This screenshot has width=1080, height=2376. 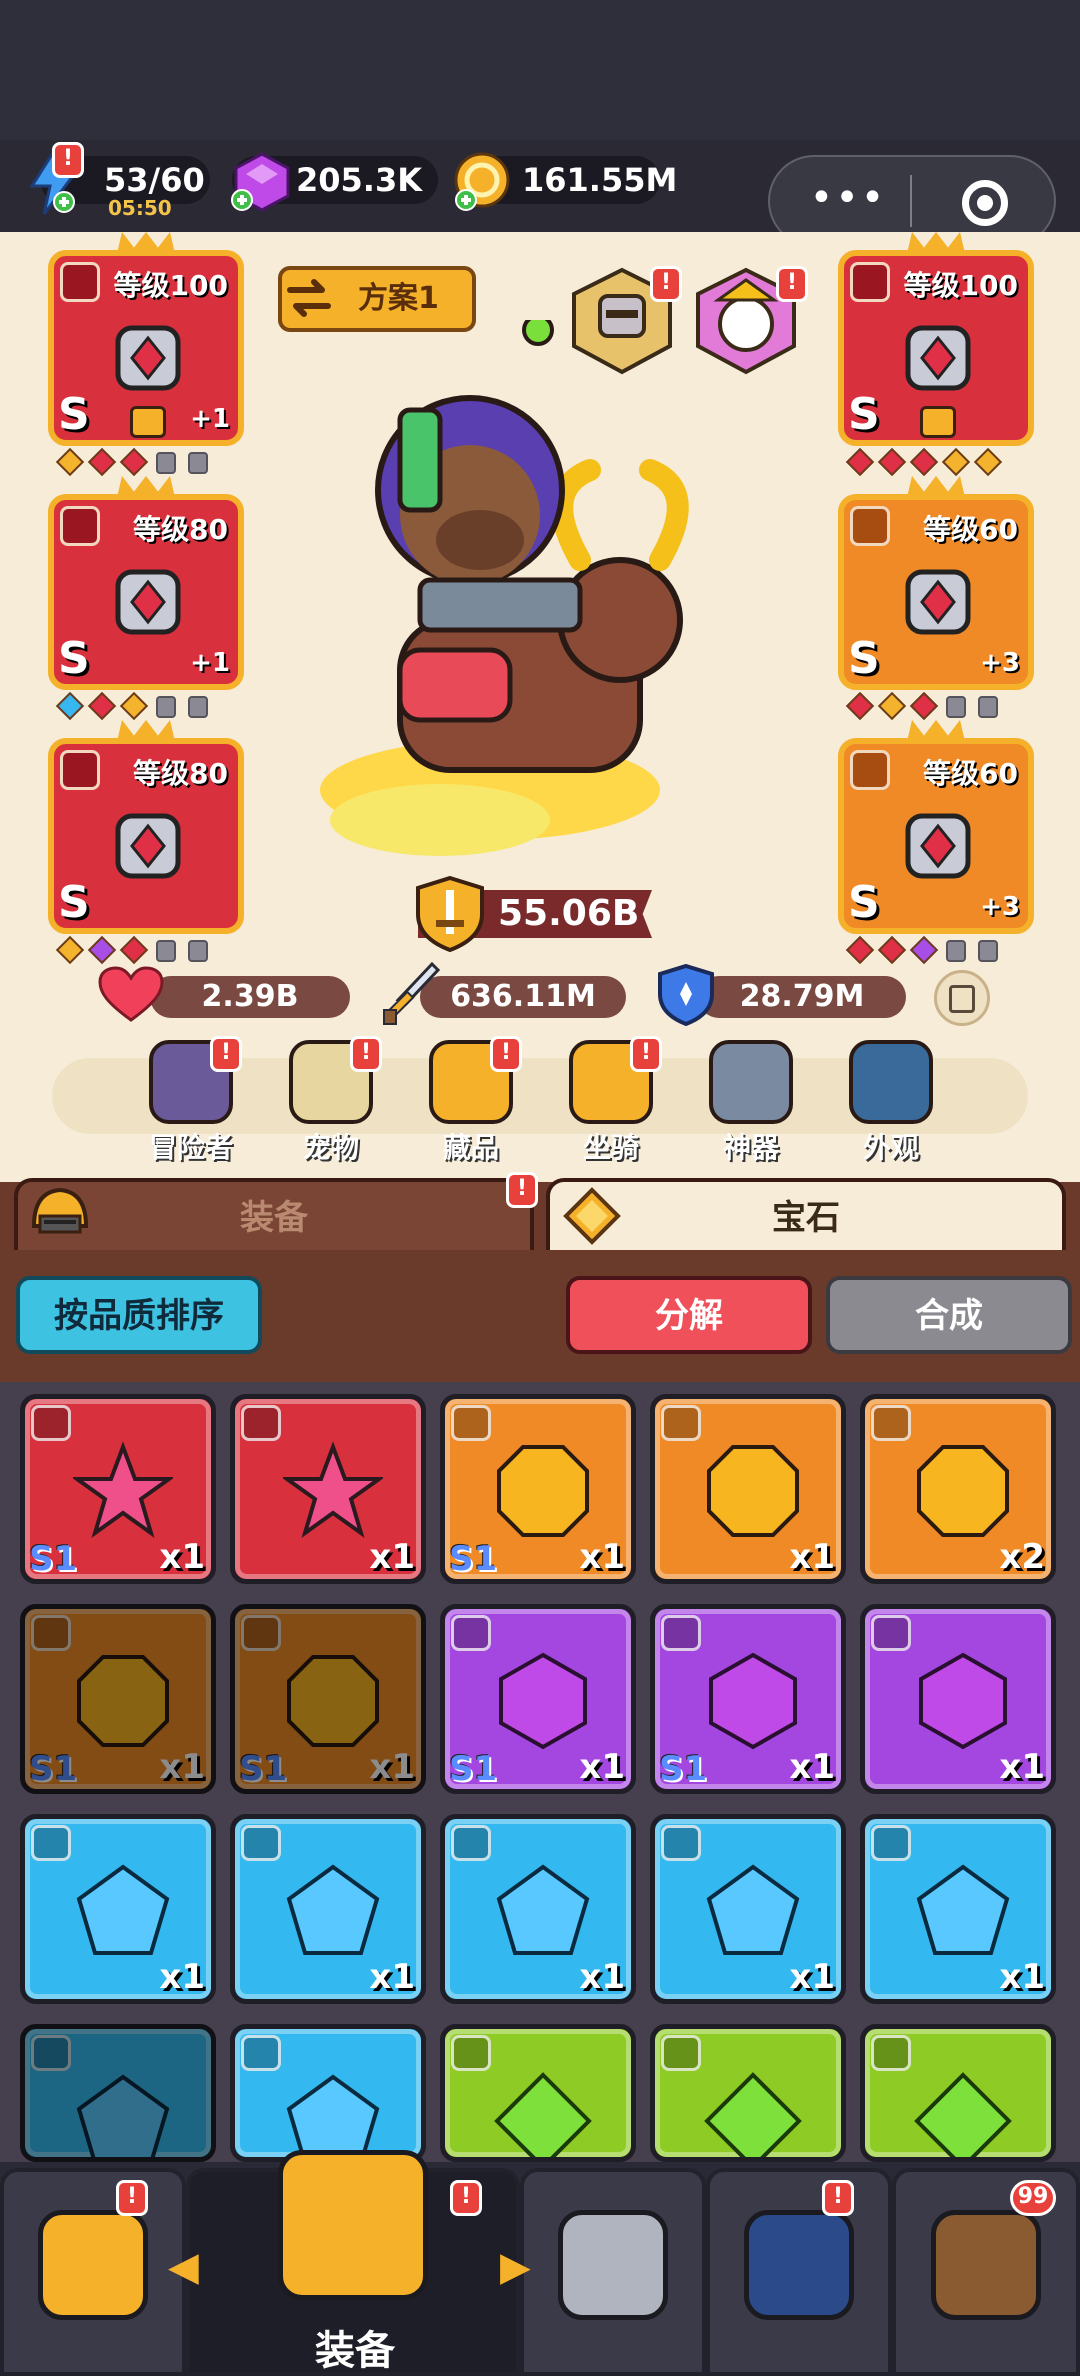 I want to click on energy-value: 53/60, so click(x=154, y=180).